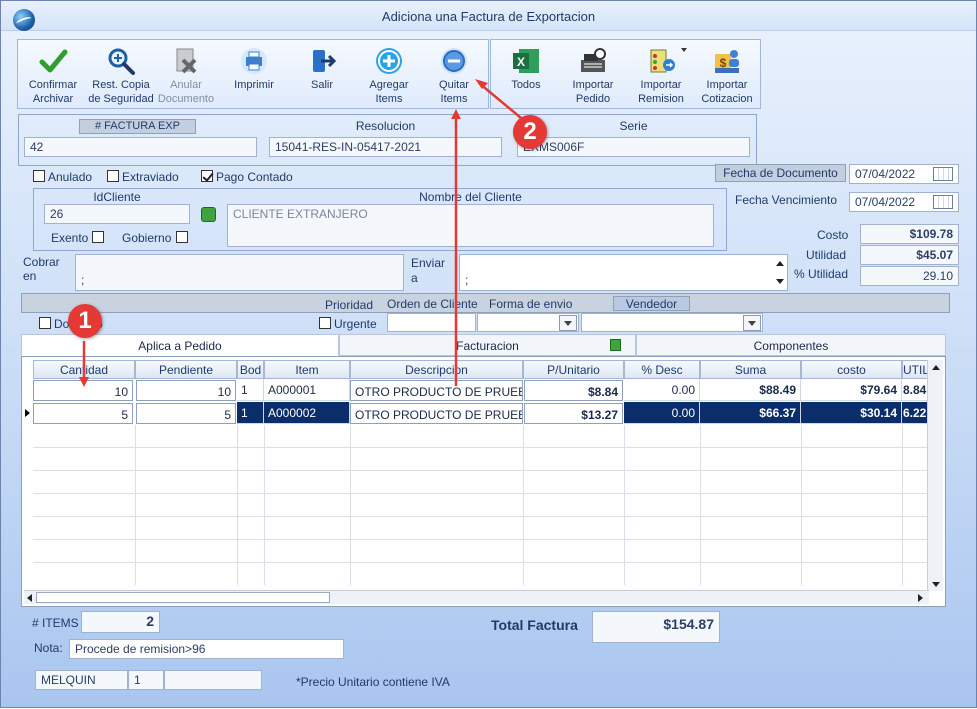 This screenshot has height=709, width=977. Describe the element at coordinates (186, 76) in the screenshot. I see `annul-document-button: Anular Documento` at that location.